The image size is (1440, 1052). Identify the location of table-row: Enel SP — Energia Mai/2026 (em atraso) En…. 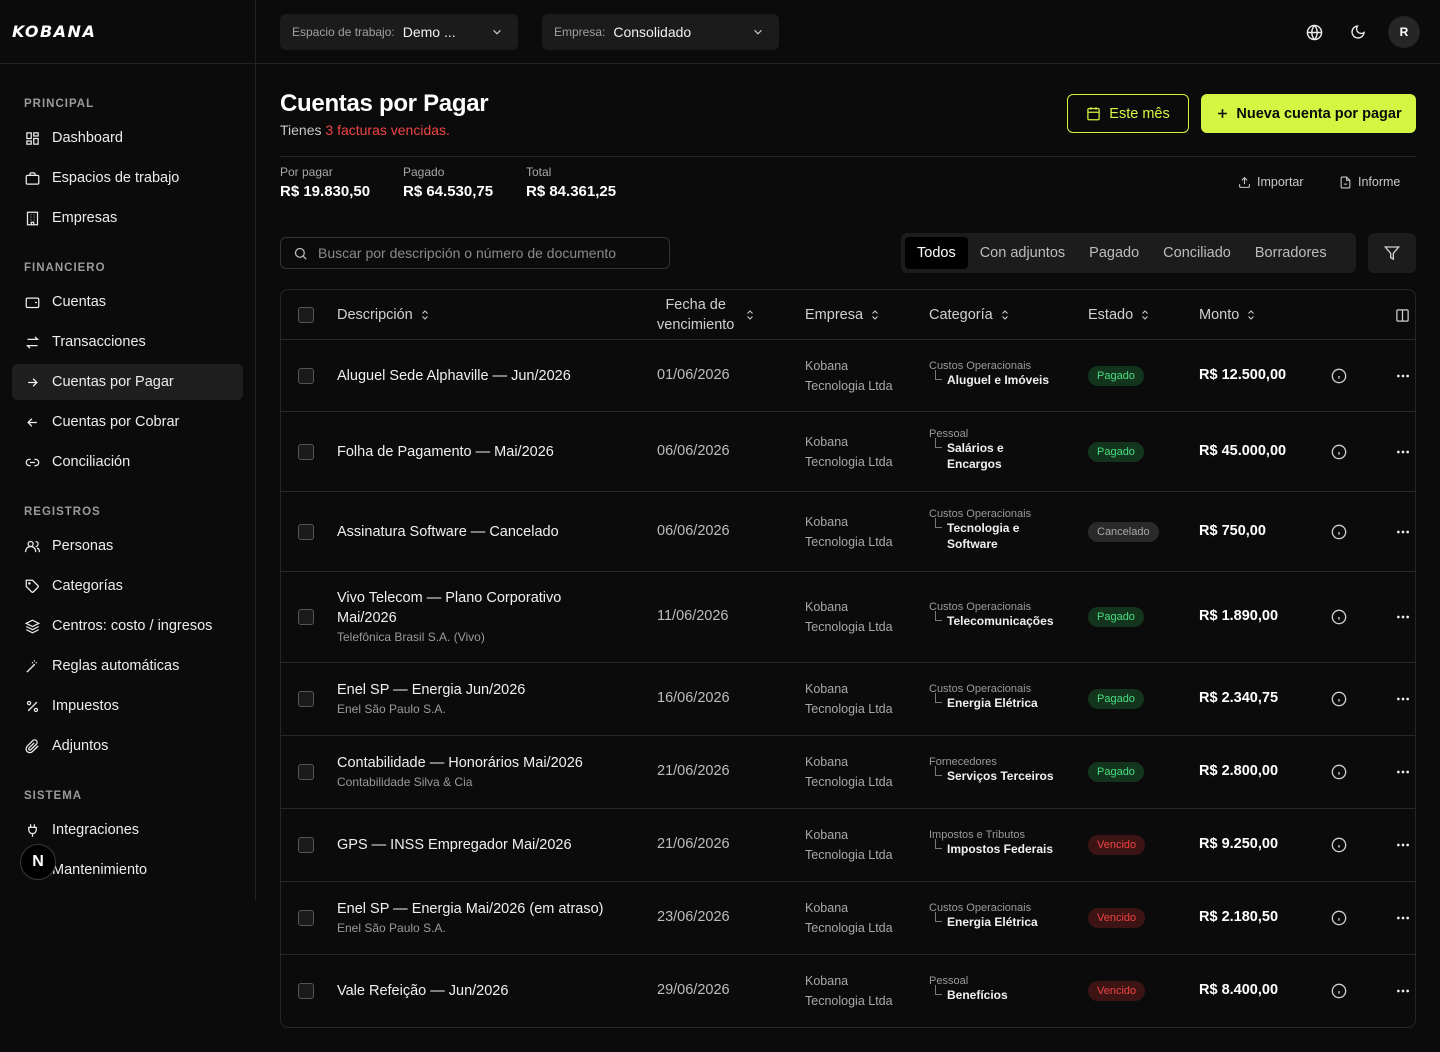
(848, 918).